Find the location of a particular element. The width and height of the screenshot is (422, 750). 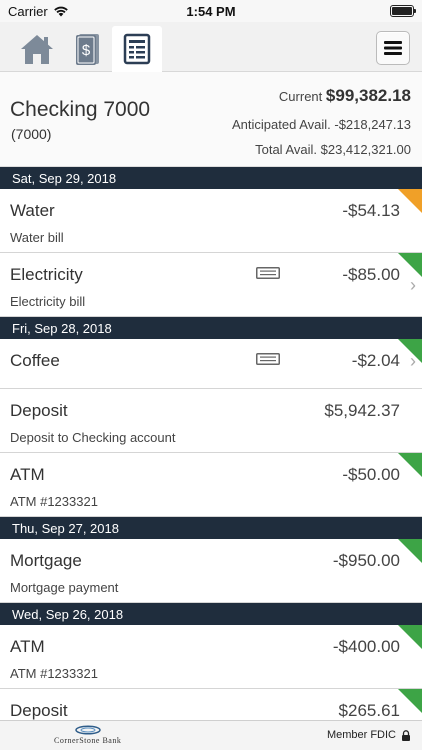

date-header: Fri, Sep 28, 2018 is located at coordinates (211, 328).